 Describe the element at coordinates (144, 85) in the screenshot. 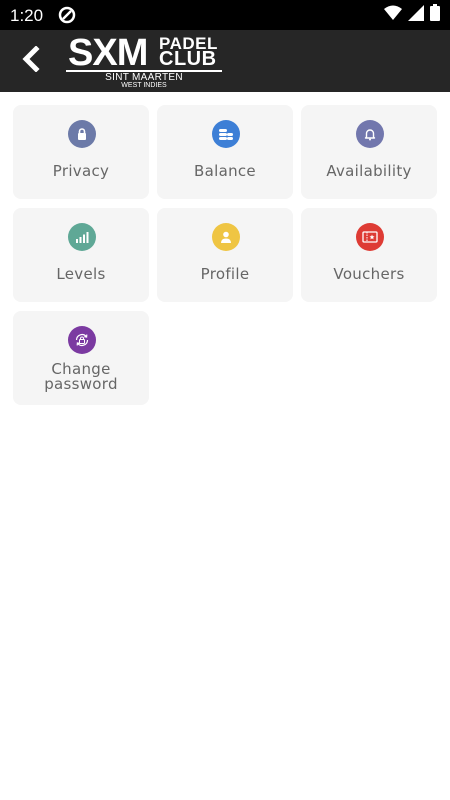

I see `logo-subtagline: WEST INDIES` at that location.